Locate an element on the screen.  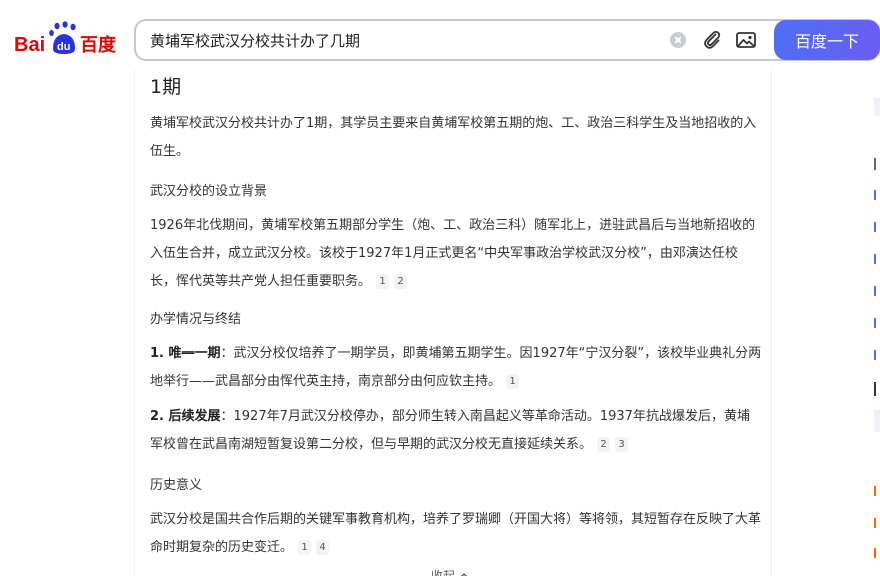
search-box: 百度一下 is located at coordinates (507, 40).